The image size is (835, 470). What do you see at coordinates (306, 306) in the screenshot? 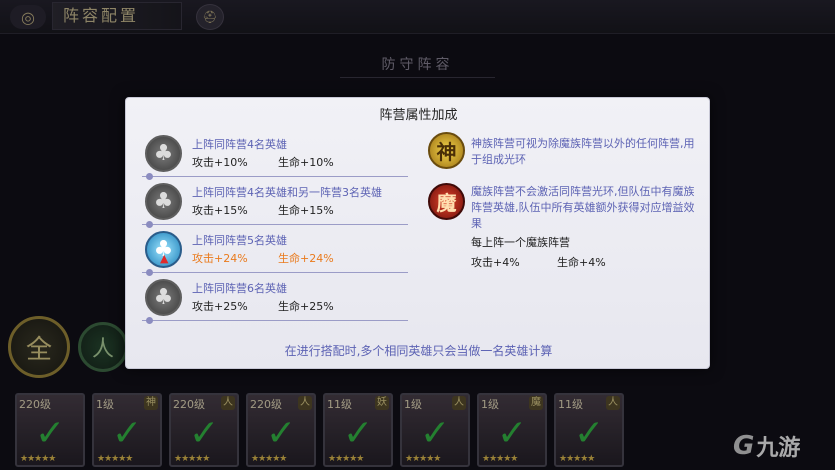
I see `life-bonus: 生命+25%` at bounding box center [306, 306].